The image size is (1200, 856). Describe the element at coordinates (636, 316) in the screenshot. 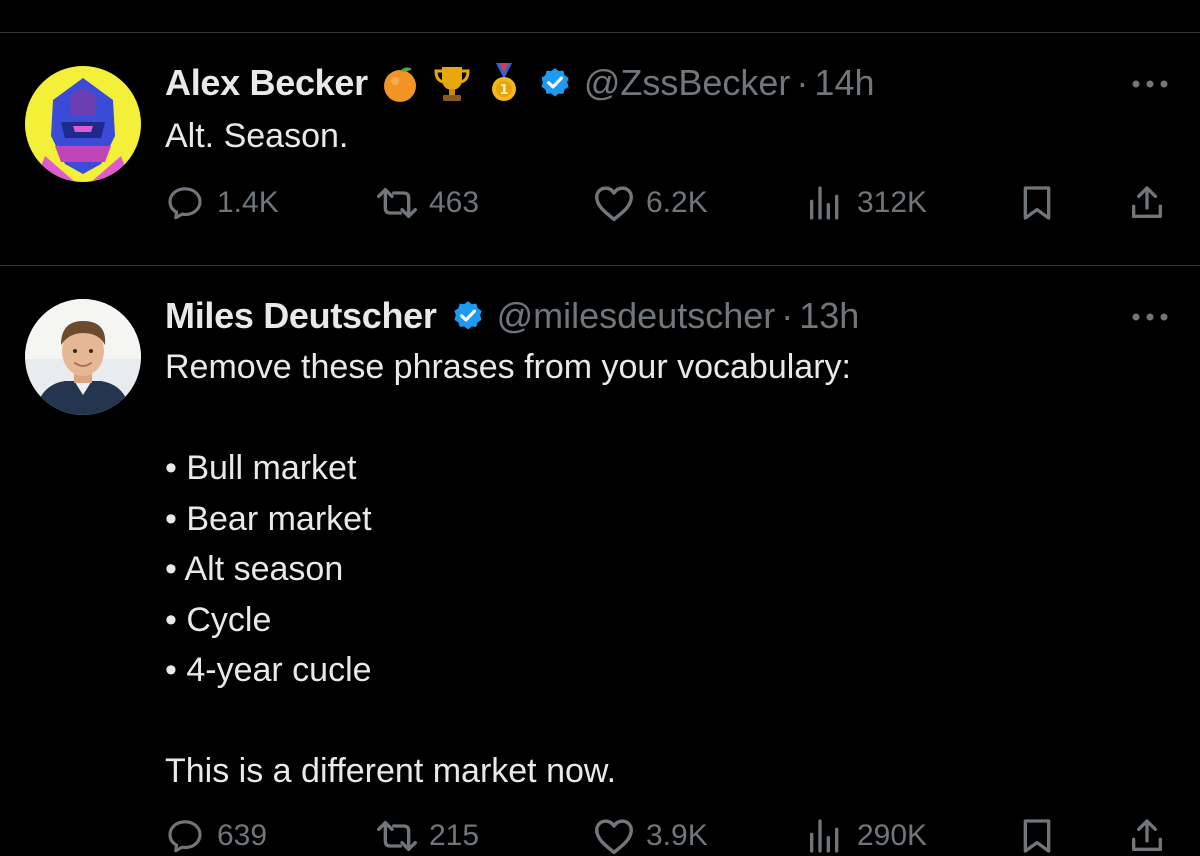

I see `author-handle: @milesdeutscher` at that location.